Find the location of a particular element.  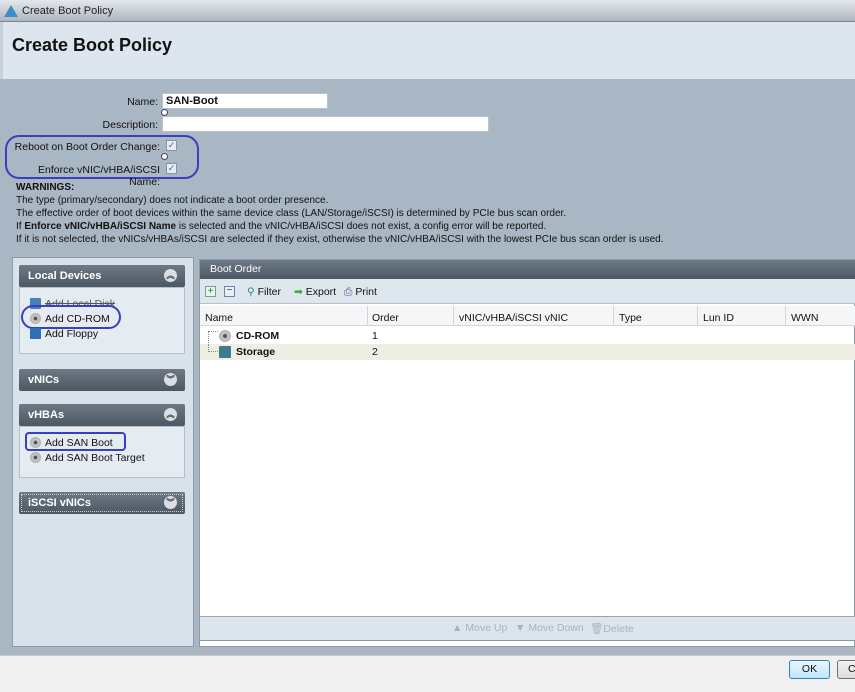

dialog-footer is located at coordinates (427, 673).